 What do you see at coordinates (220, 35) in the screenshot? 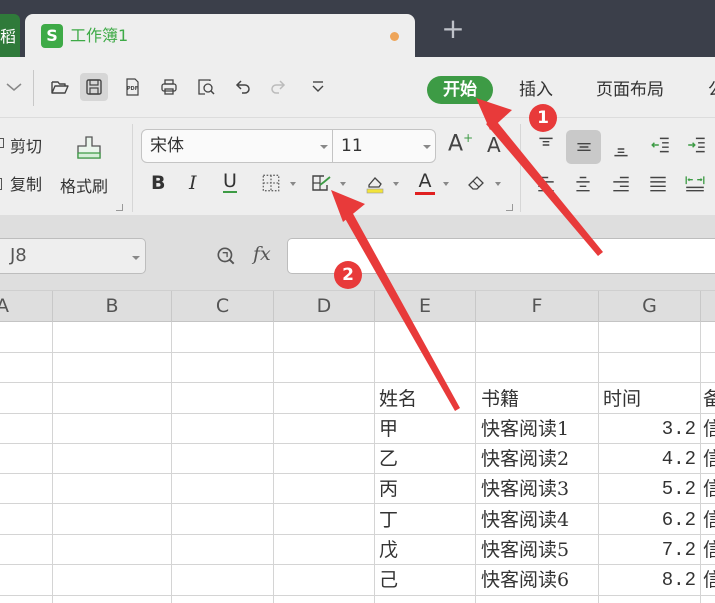
I see `tab-workbook: S 工作簿1` at bounding box center [220, 35].